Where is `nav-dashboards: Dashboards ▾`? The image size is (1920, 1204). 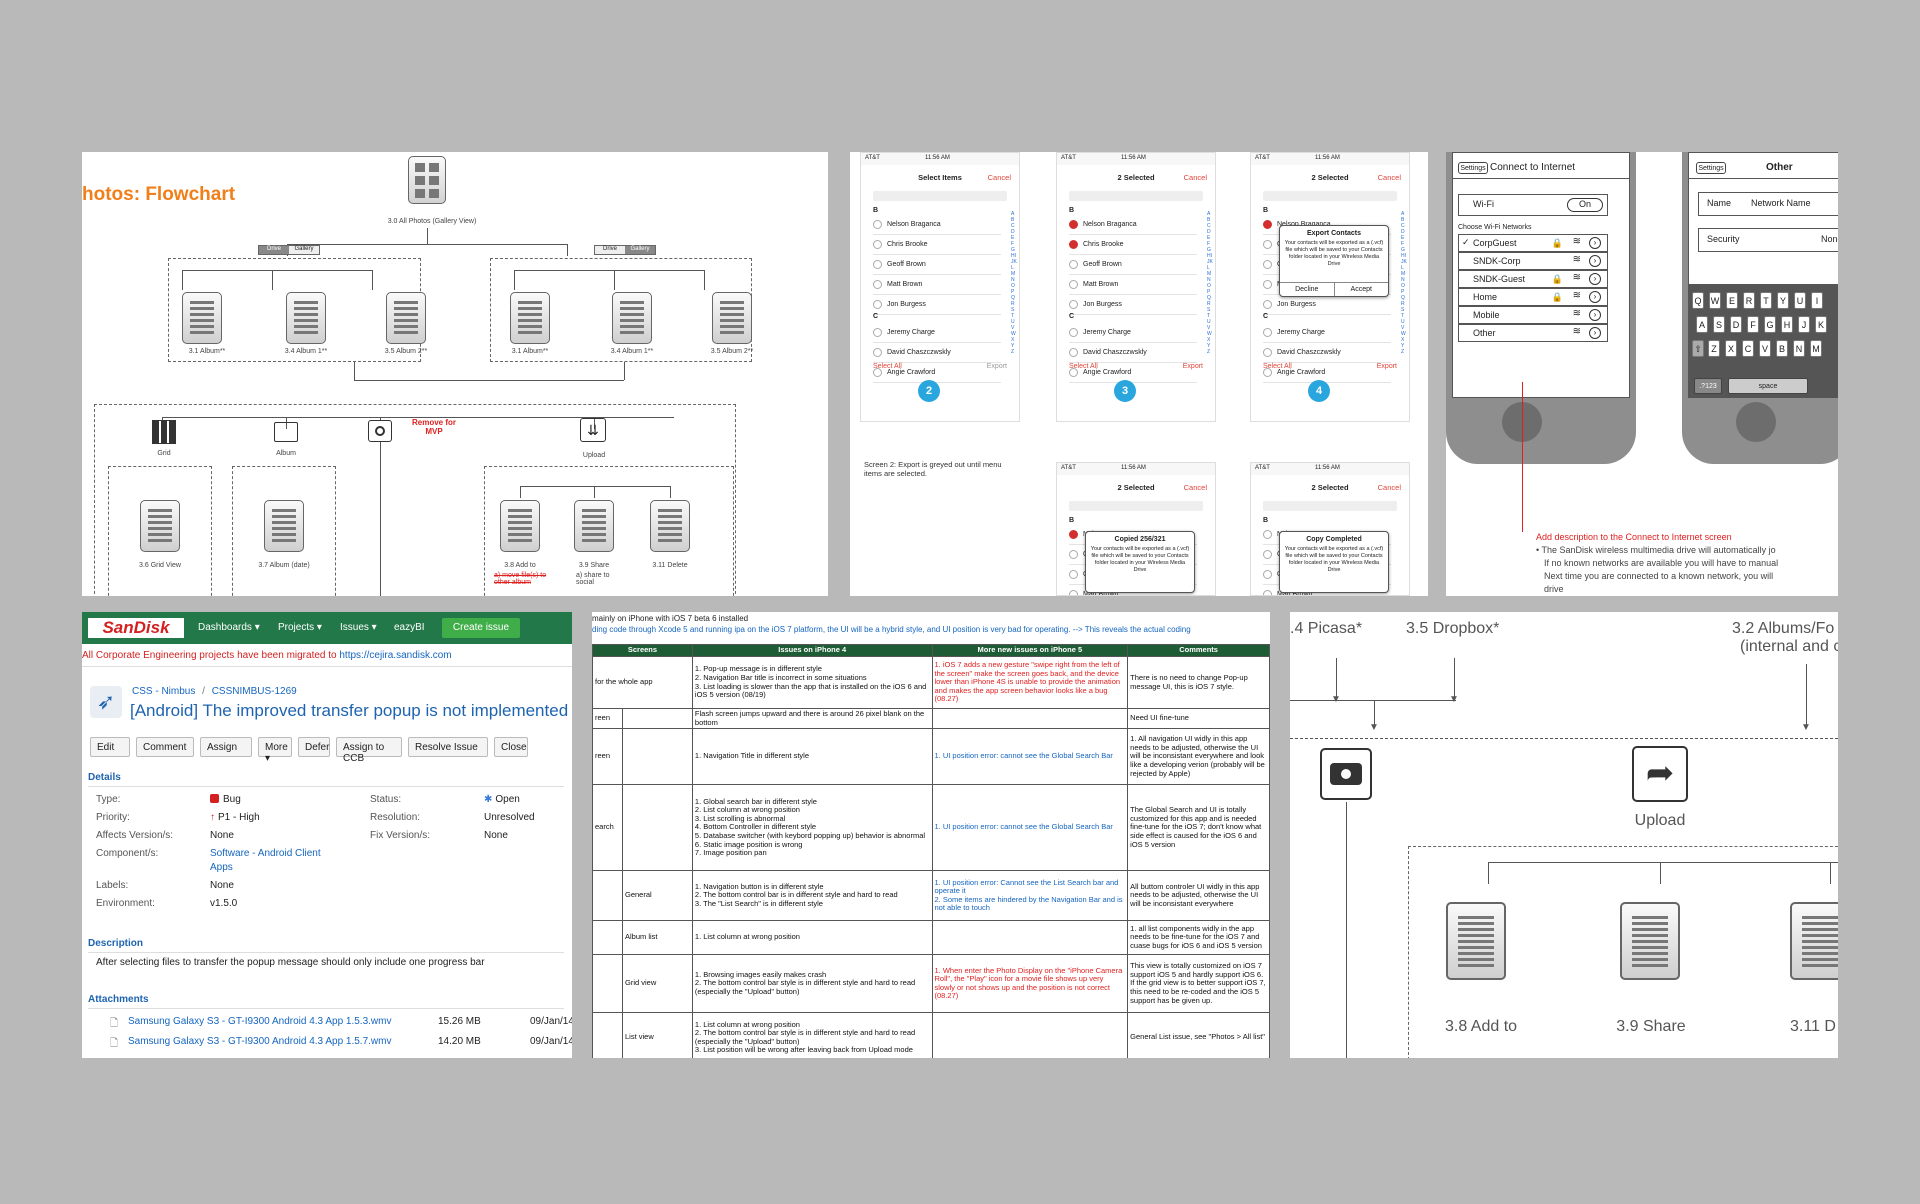 nav-dashboards: Dashboards ▾ is located at coordinates (229, 627).